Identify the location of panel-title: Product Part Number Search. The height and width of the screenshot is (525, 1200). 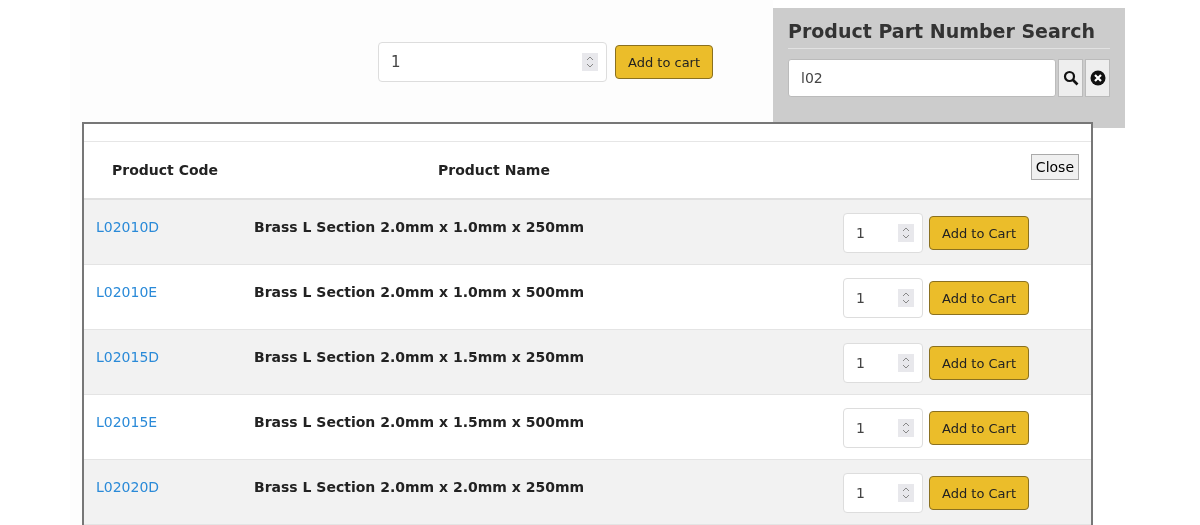
(949, 34).